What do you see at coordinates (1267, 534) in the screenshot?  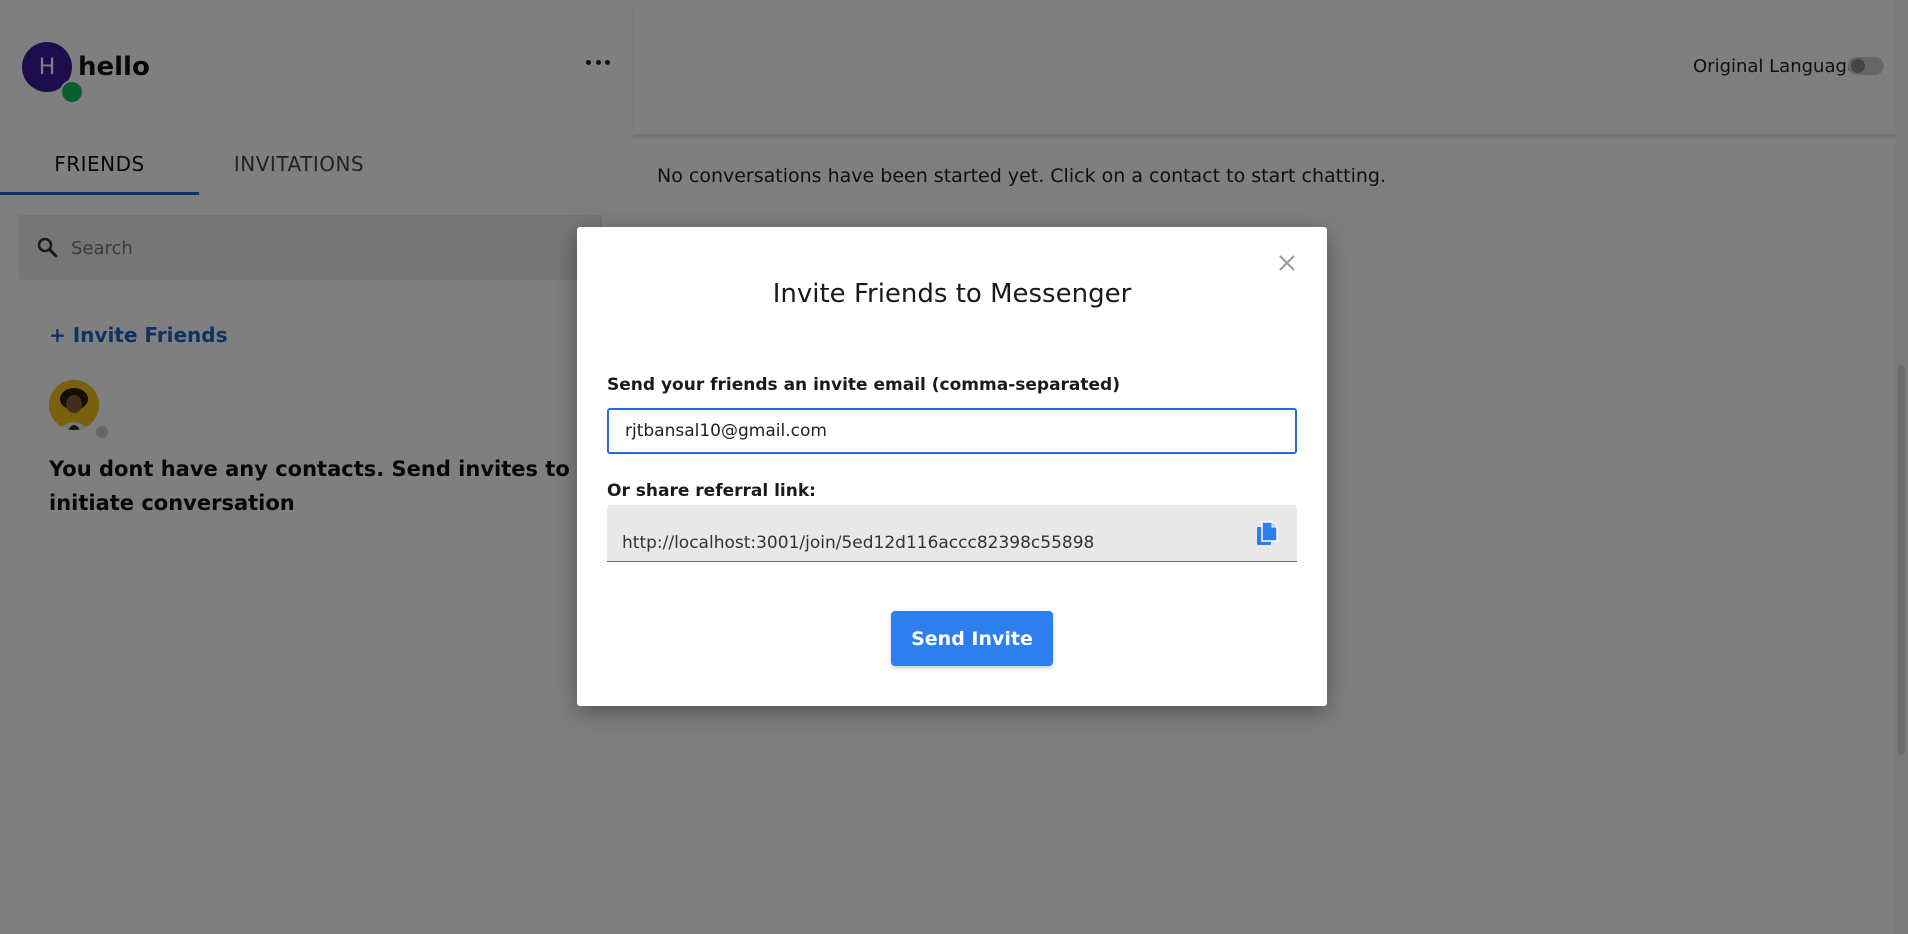 I see `copy-icon` at bounding box center [1267, 534].